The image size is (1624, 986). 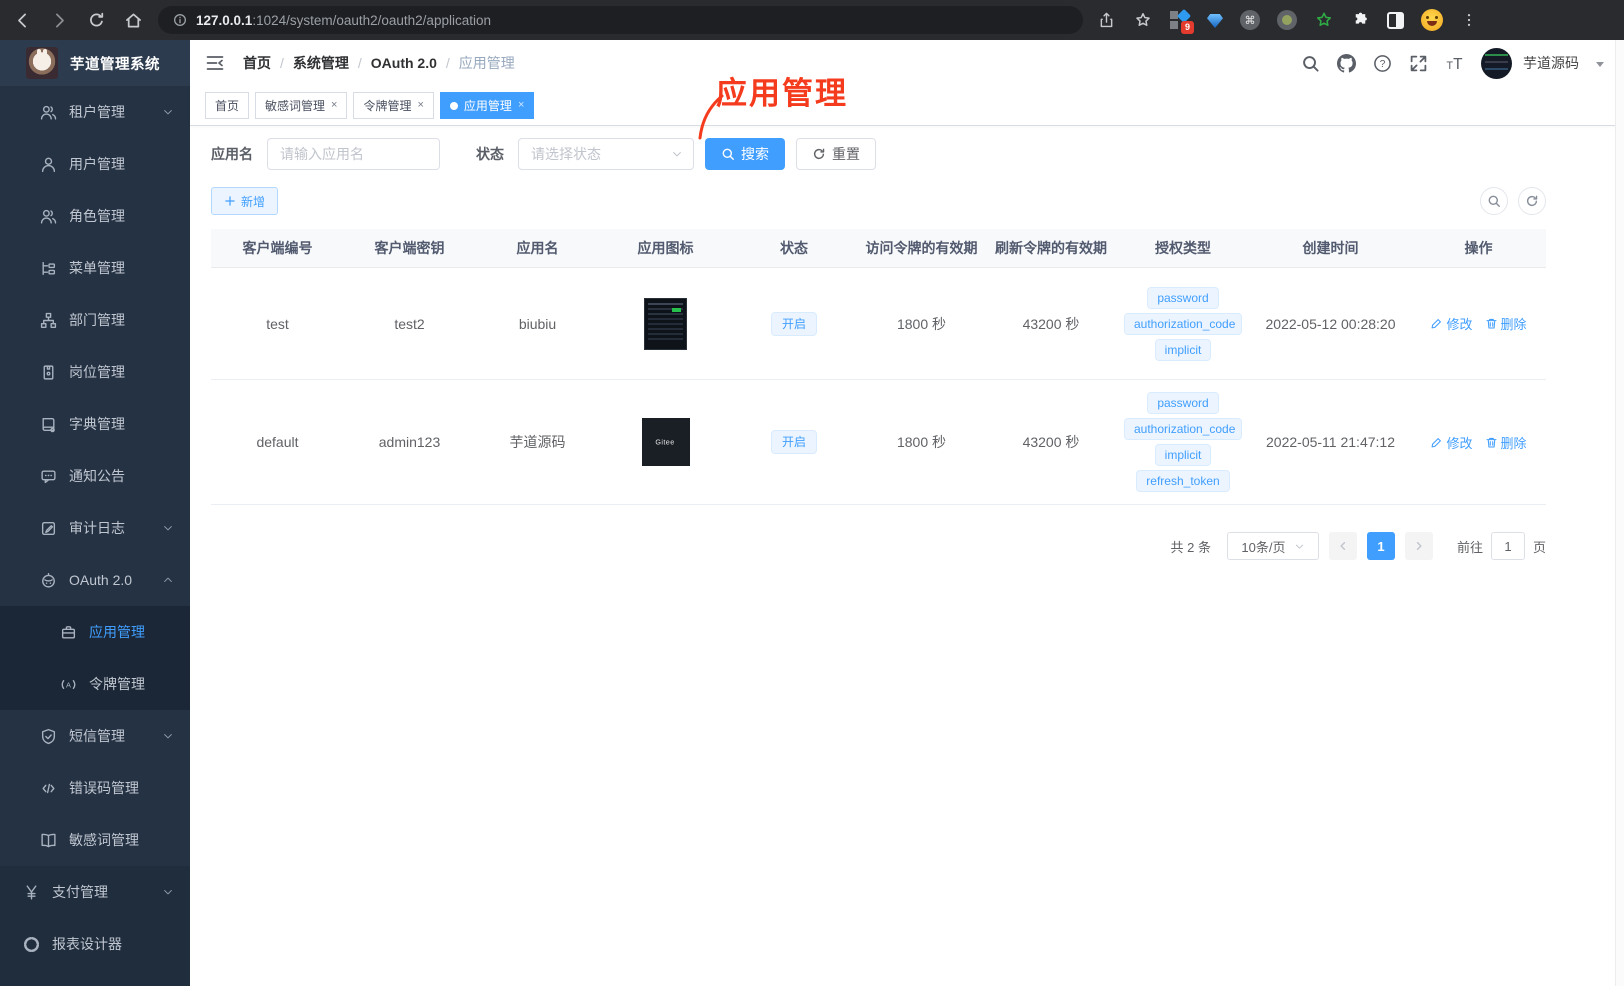 I want to click on goto-page-input, so click(x=1507, y=546).